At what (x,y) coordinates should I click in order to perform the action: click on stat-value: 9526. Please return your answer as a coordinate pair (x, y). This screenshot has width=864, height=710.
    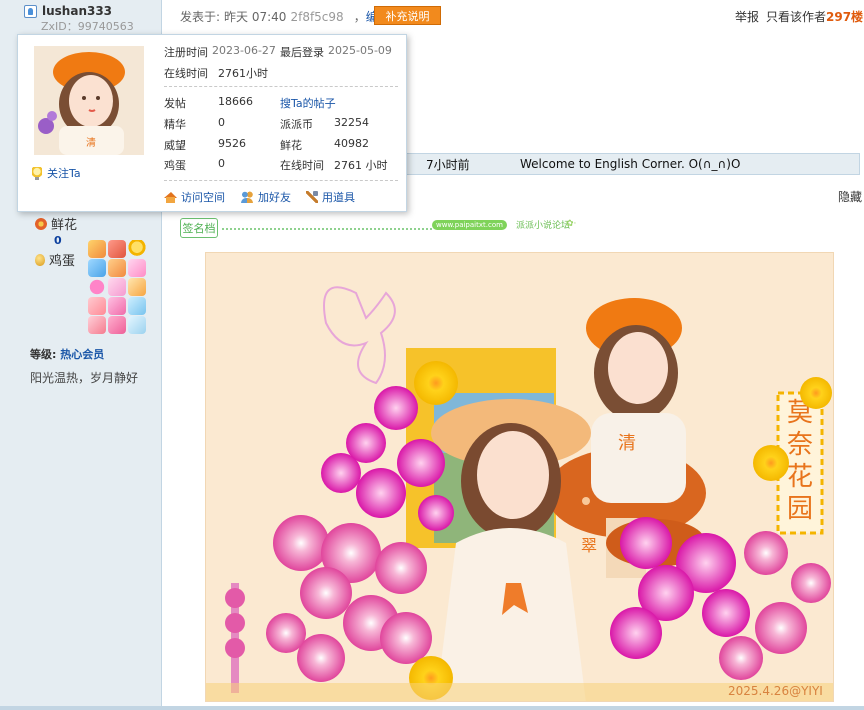
    Looking at the image, I should click on (232, 143).